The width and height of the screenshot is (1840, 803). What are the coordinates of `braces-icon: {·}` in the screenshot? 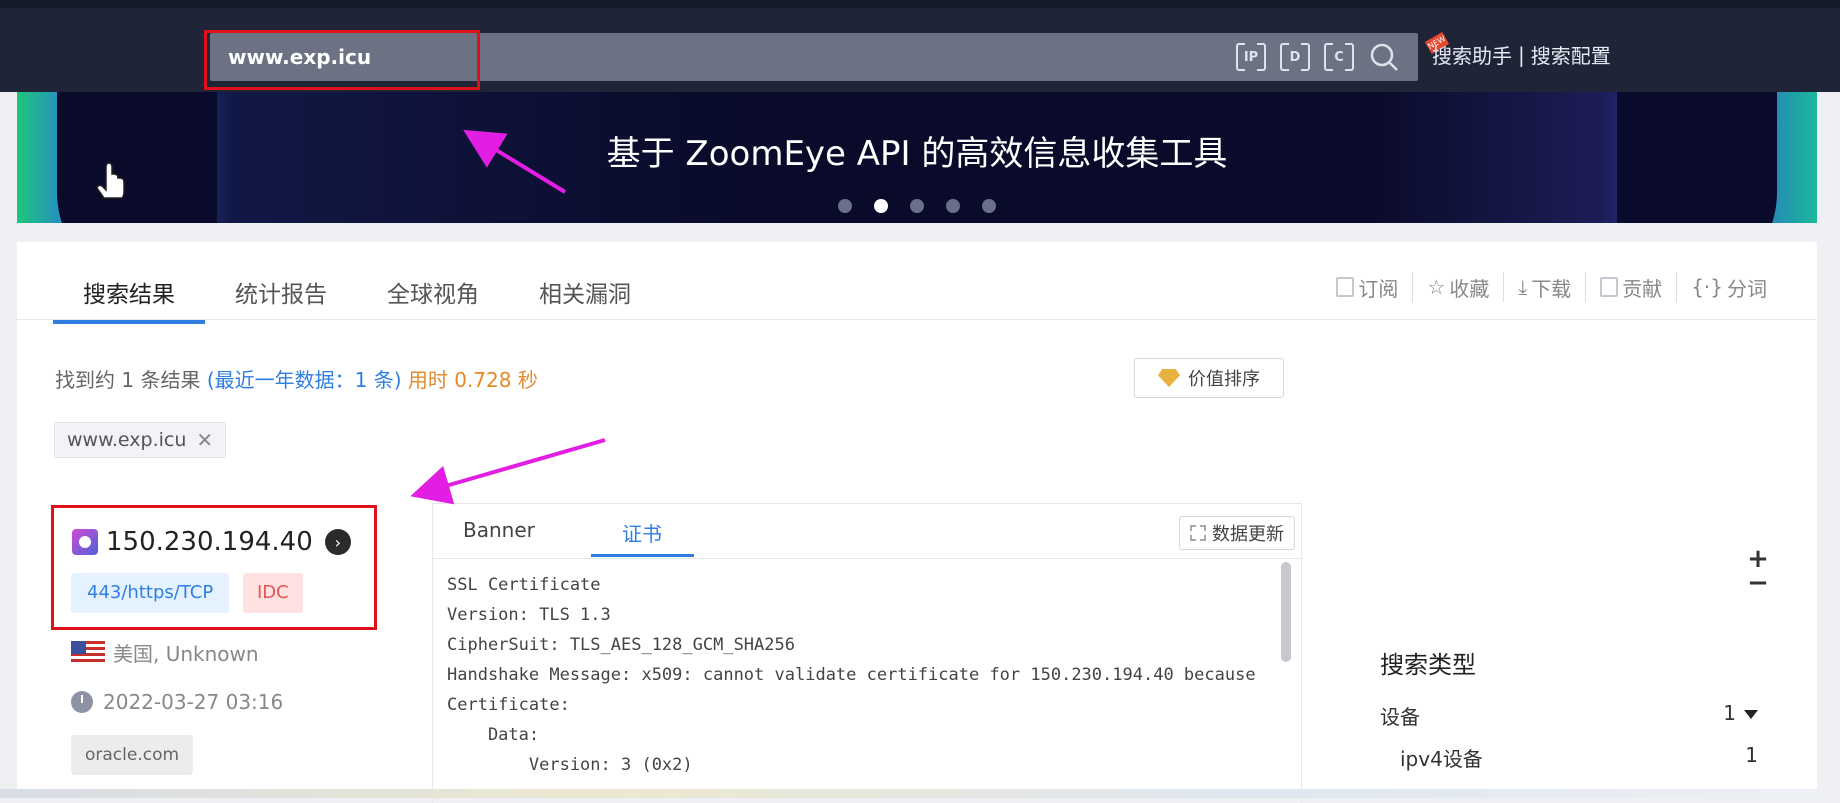 It's located at (1707, 287).